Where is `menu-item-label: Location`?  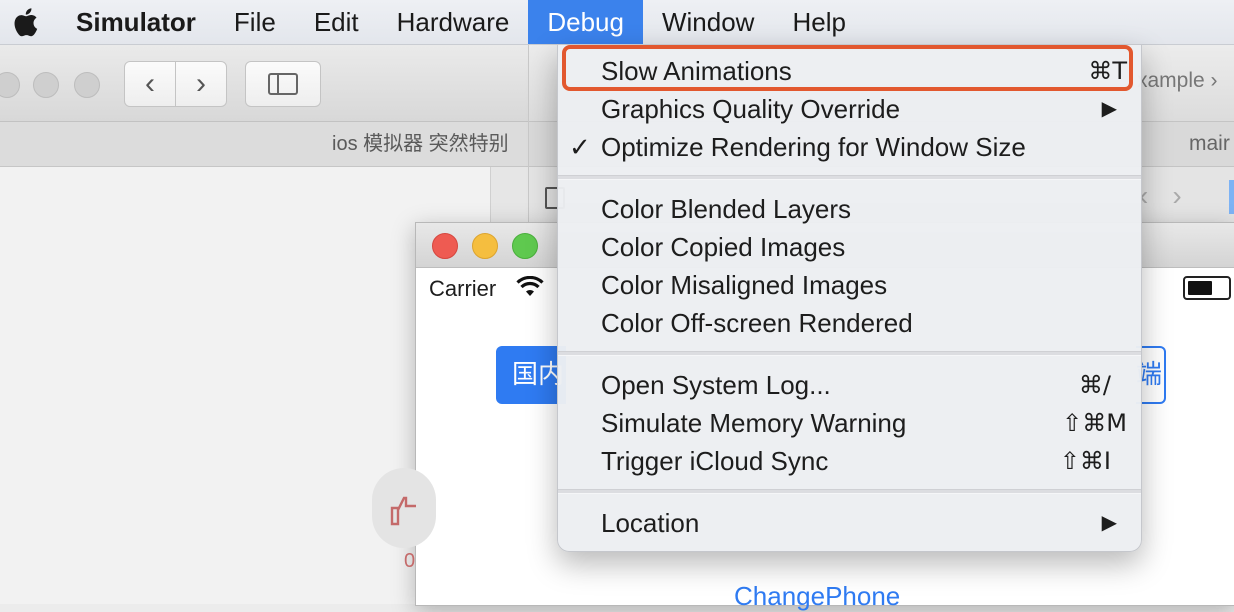
menu-item-label: Location is located at coordinates (650, 523).